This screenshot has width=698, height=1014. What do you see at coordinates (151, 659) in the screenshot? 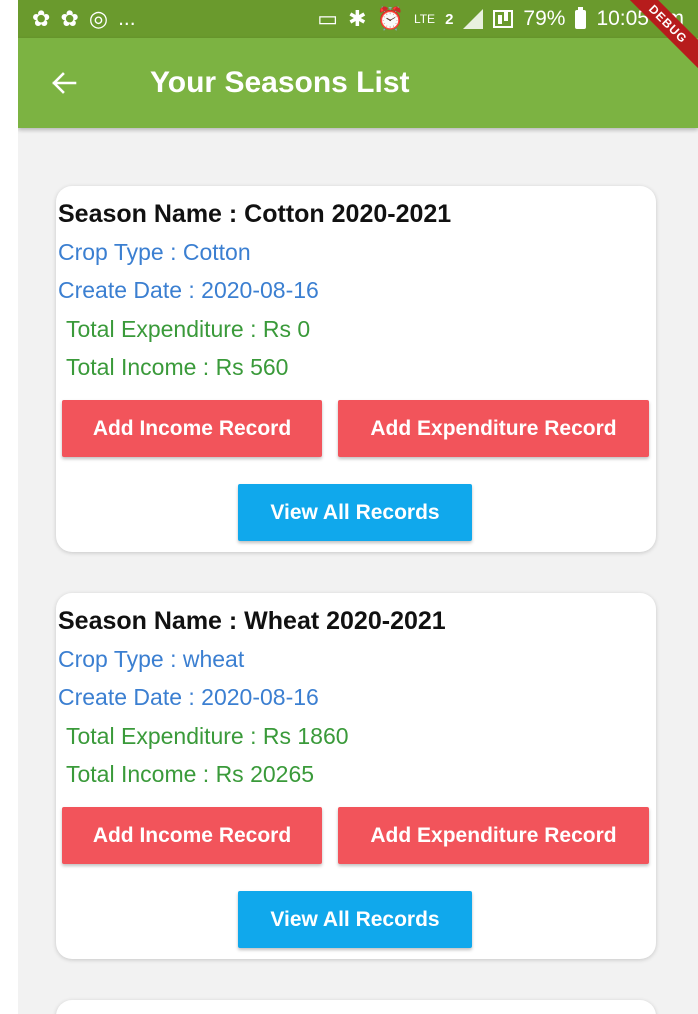
I see `crop-type: Crop Type : wheat` at bounding box center [151, 659].